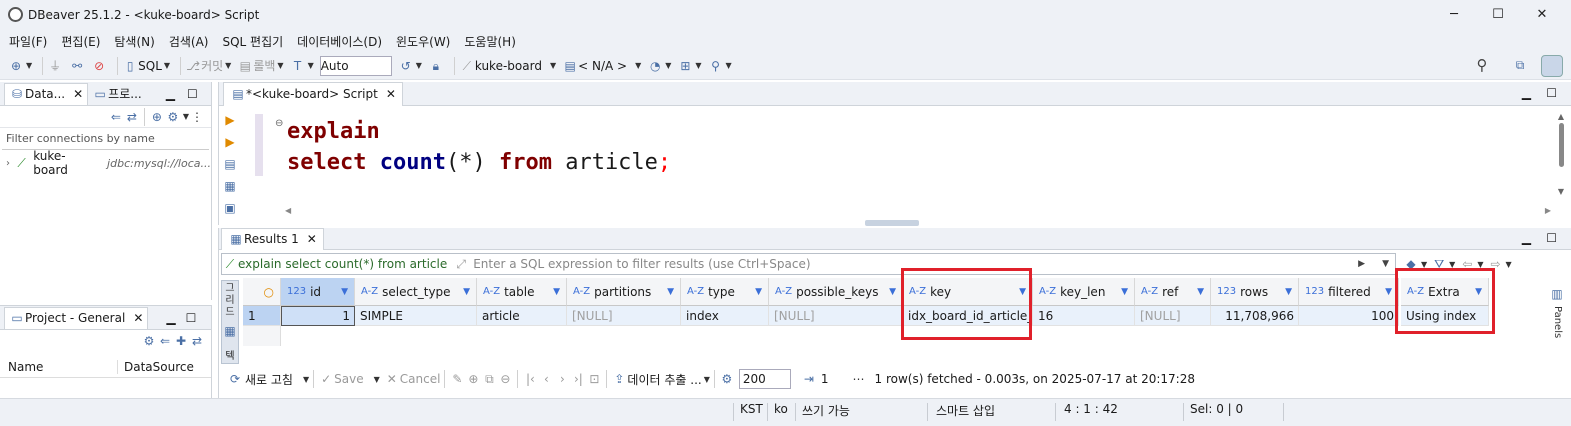 The width and height of the screenshot is (1571, 426). What do you see at coordinates (28, 41) in the screenshot?
I see `menu-file: 파일(F)` at bounding box center [28, 41].